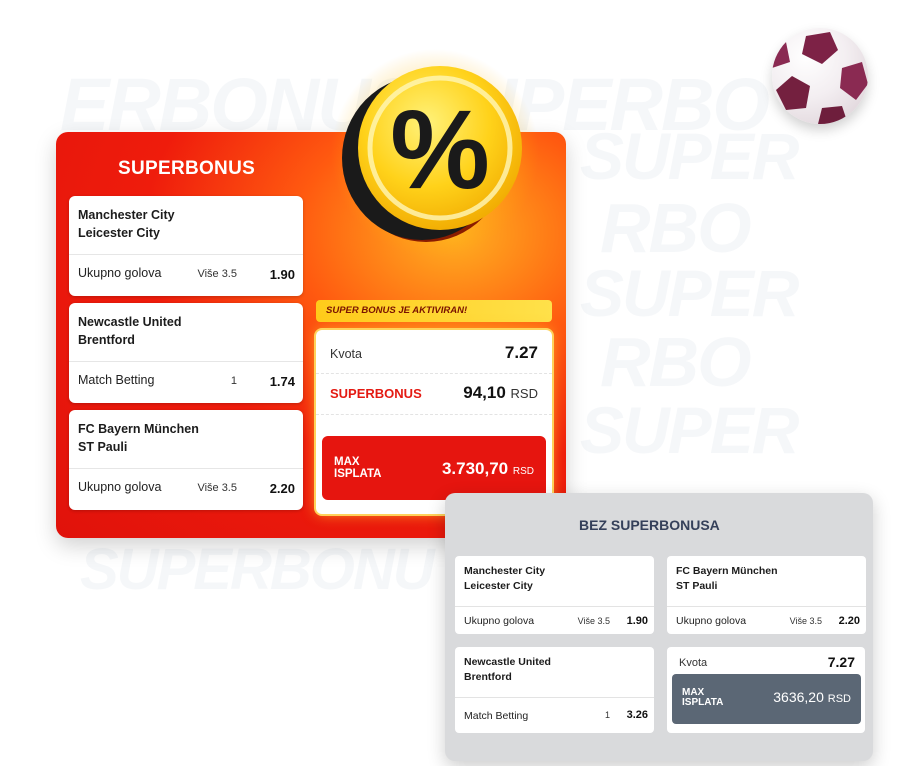 Image resolution: width=911 pixels, height=766 pixels. I want to click on max-payout-amount: 3636,20, so click(798, 697).